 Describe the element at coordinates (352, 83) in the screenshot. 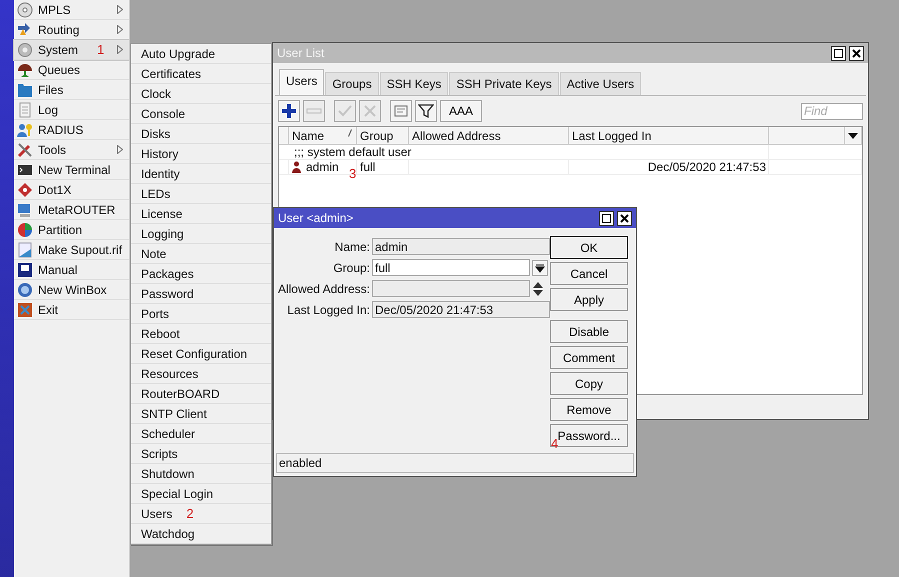

I see `tab: Groups` at that location.